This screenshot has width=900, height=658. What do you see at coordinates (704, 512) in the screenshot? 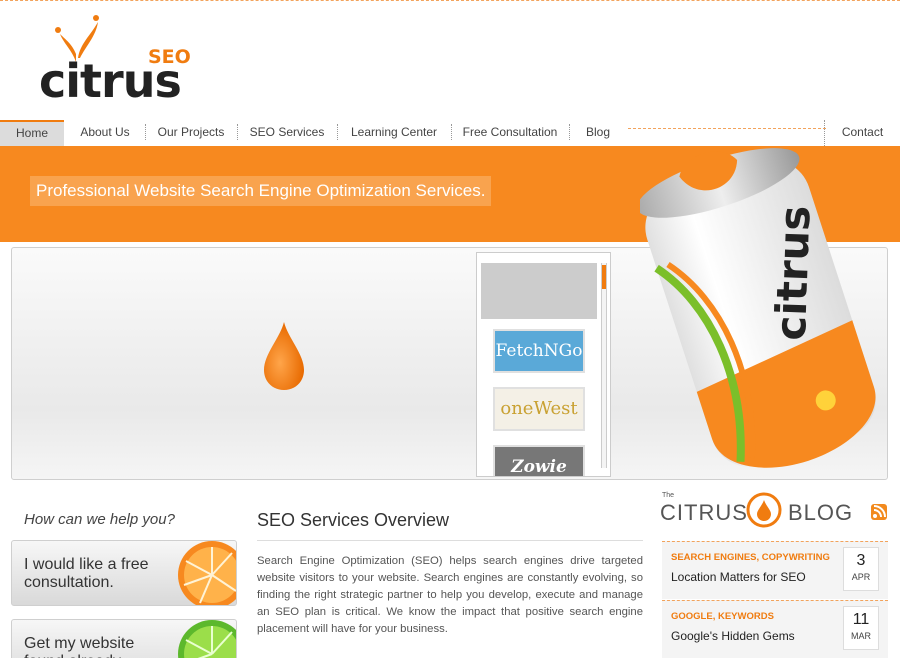
I see `blog-logo-citrus: CITRUS` at bounding box center [704, 512].